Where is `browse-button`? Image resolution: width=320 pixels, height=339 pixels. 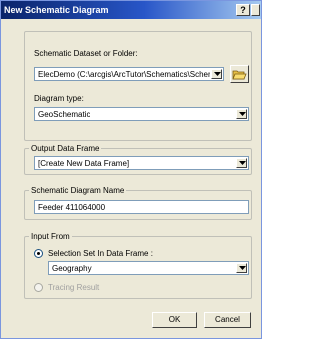 browse-button is located at coordinates (239, 74).